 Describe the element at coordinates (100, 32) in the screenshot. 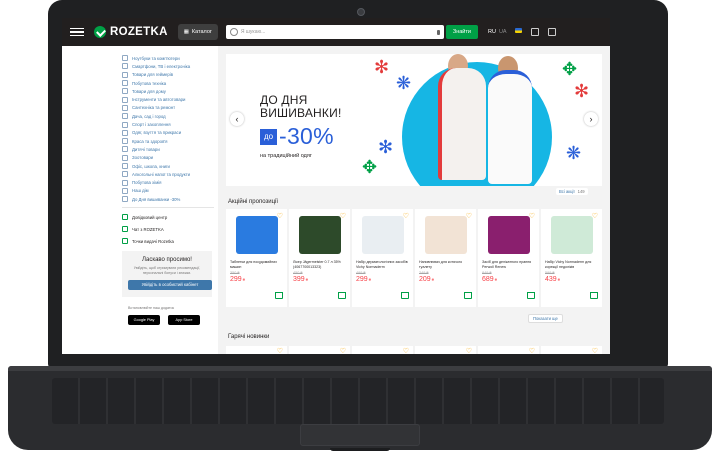

I see `rozetka-logo-icon` at that location.